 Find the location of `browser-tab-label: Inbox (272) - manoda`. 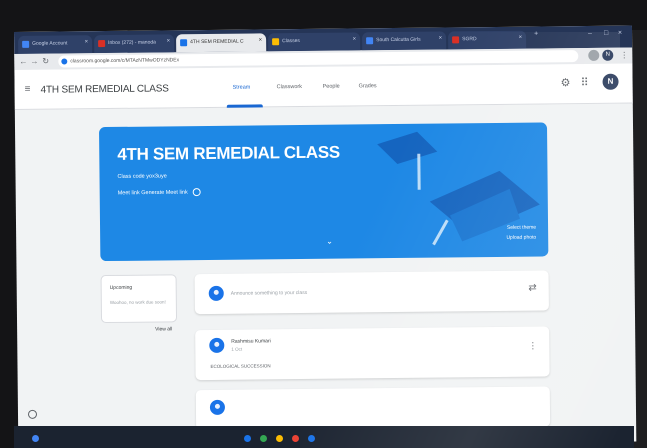

browser-tab-label: Inbox (272) - manoda is located at coordinates (132, 43).